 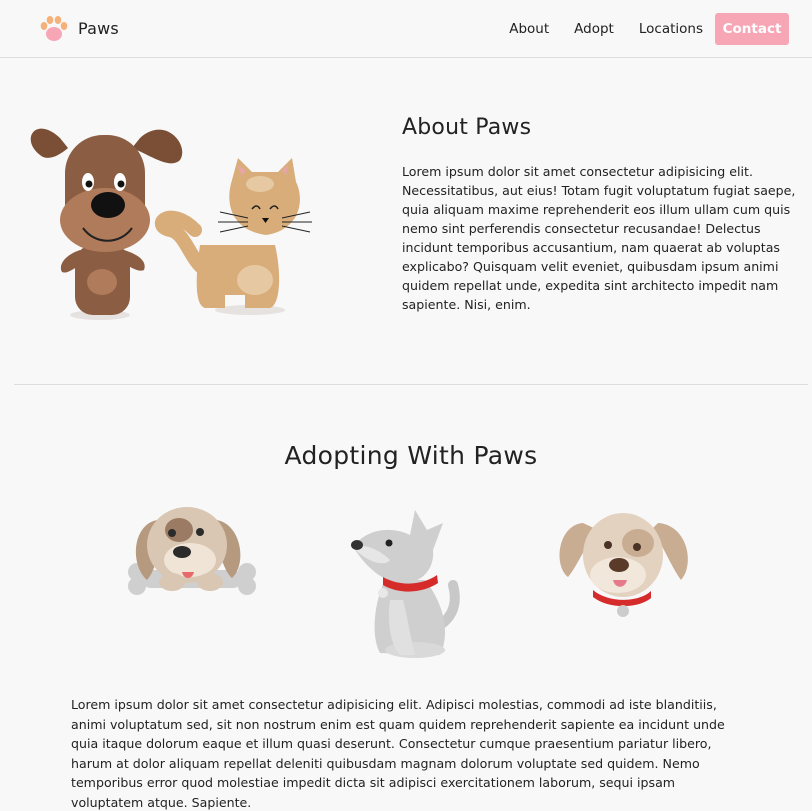 I want to click on nav-link-locations: Locations, so click(x=671, y=29).